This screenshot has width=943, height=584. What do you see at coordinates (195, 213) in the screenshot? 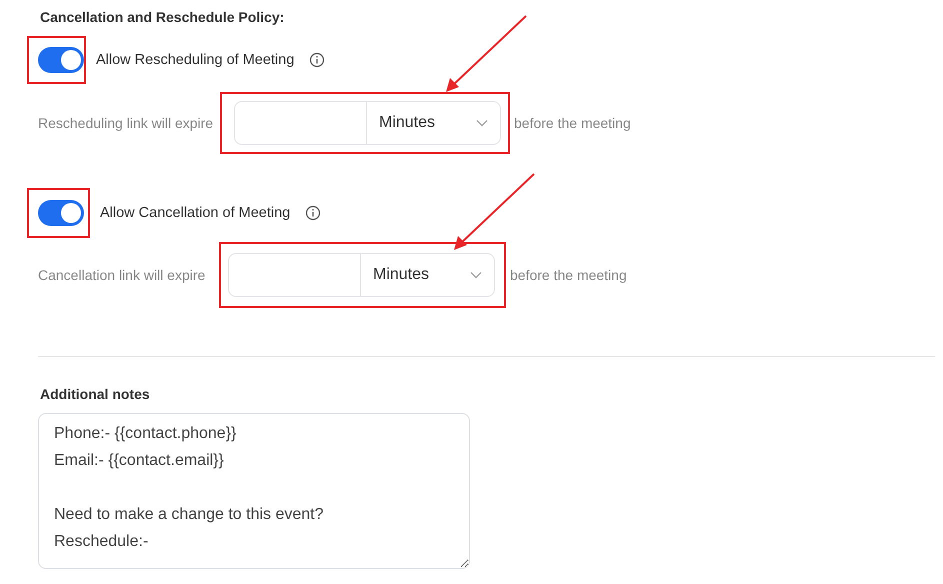
I see `toggle-label: Allow Cancellation of Meeting` at bounding box center [195, 213].